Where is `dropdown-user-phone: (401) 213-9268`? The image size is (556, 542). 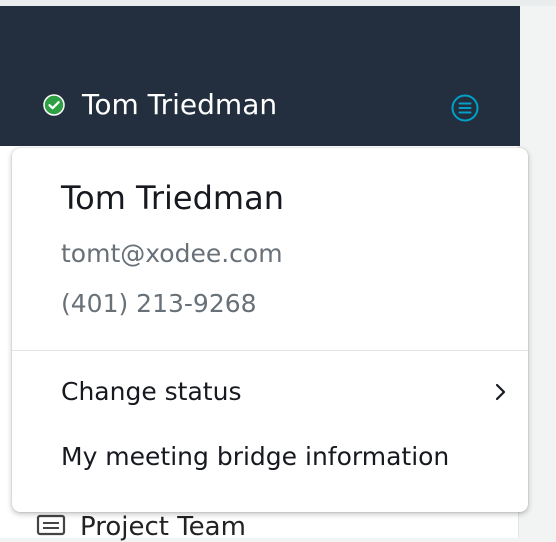
dropdown-user-phone: (401) 213-9268 is located at coordinates (159, 303).